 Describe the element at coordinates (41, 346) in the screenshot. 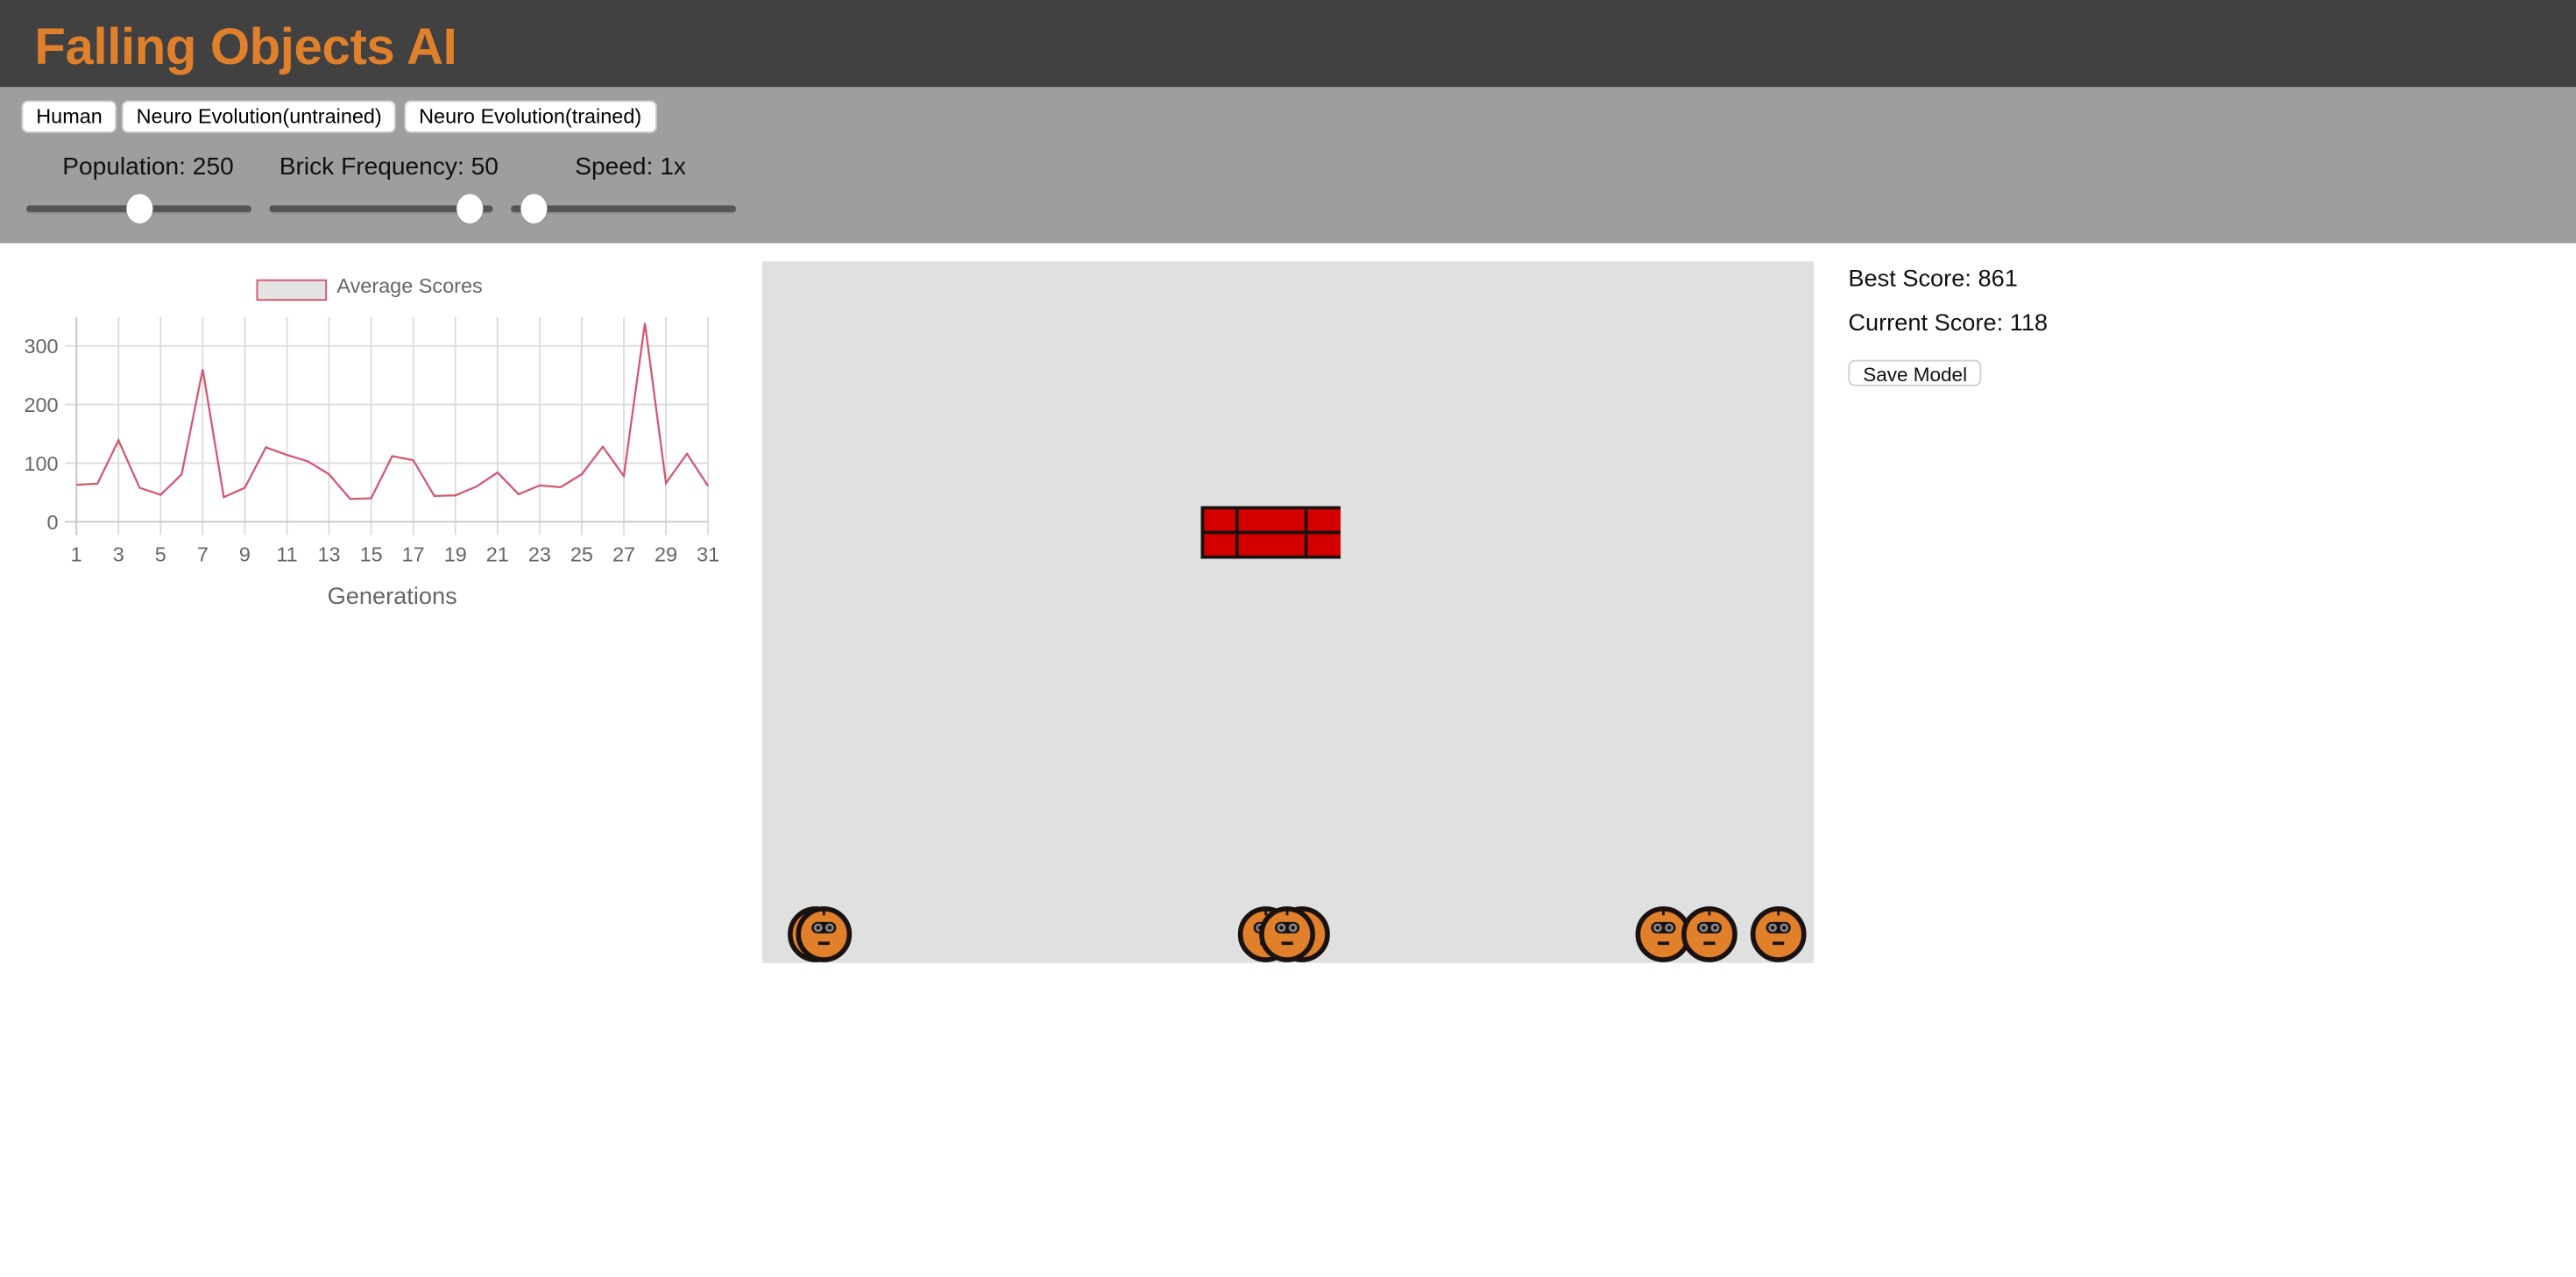

I see `y-tick-label: 300` at that location.